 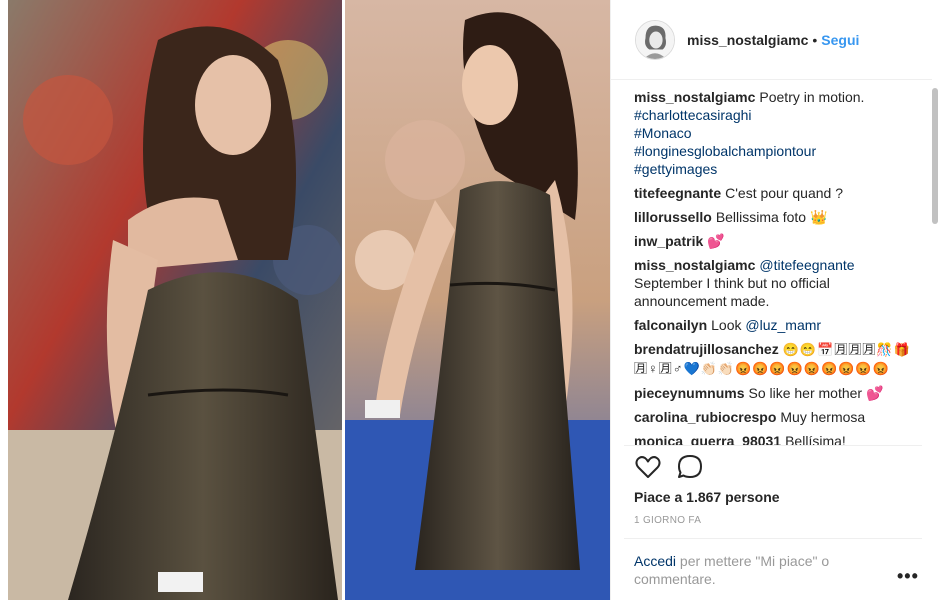 I want to click on comment-username: carolina_rubiocrespo, so click(x=705, y=417).